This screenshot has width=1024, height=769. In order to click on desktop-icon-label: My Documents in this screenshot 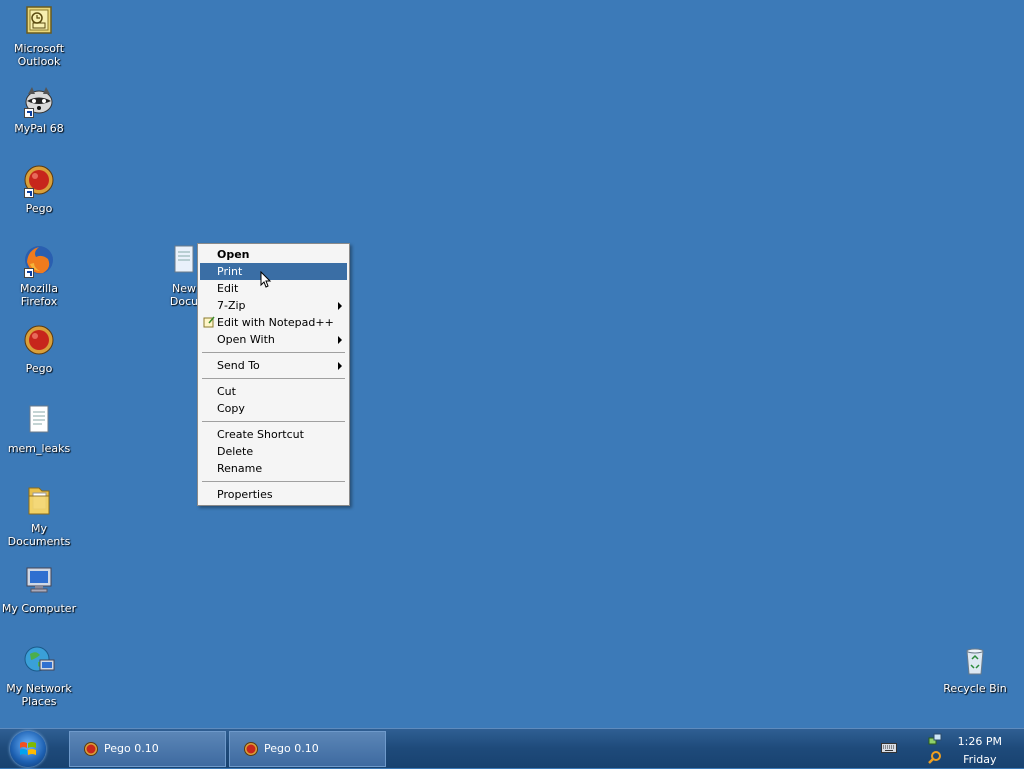, I will do `click(39, 535)`.